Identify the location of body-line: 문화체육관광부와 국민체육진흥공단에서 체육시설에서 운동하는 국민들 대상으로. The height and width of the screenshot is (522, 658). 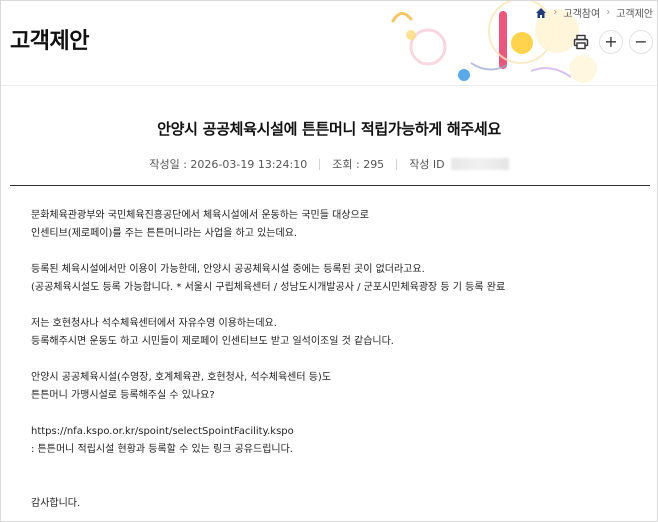
(200, 215).